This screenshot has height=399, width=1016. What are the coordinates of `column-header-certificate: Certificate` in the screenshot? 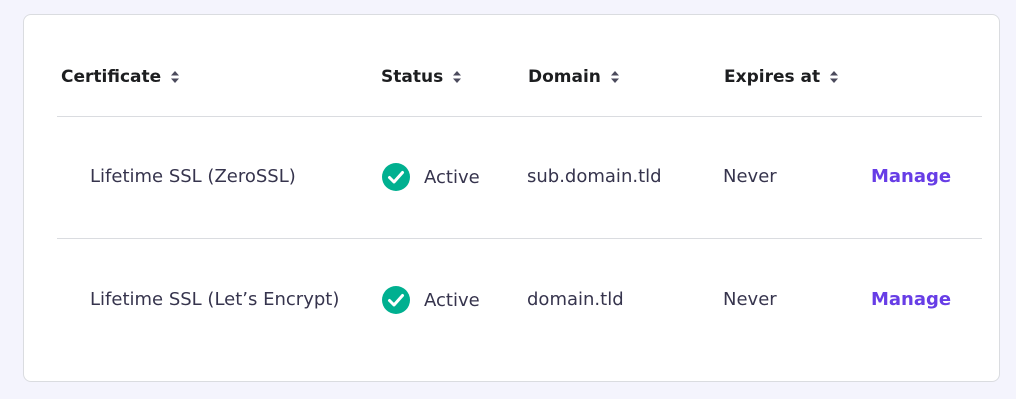 It's located at (120, 77).